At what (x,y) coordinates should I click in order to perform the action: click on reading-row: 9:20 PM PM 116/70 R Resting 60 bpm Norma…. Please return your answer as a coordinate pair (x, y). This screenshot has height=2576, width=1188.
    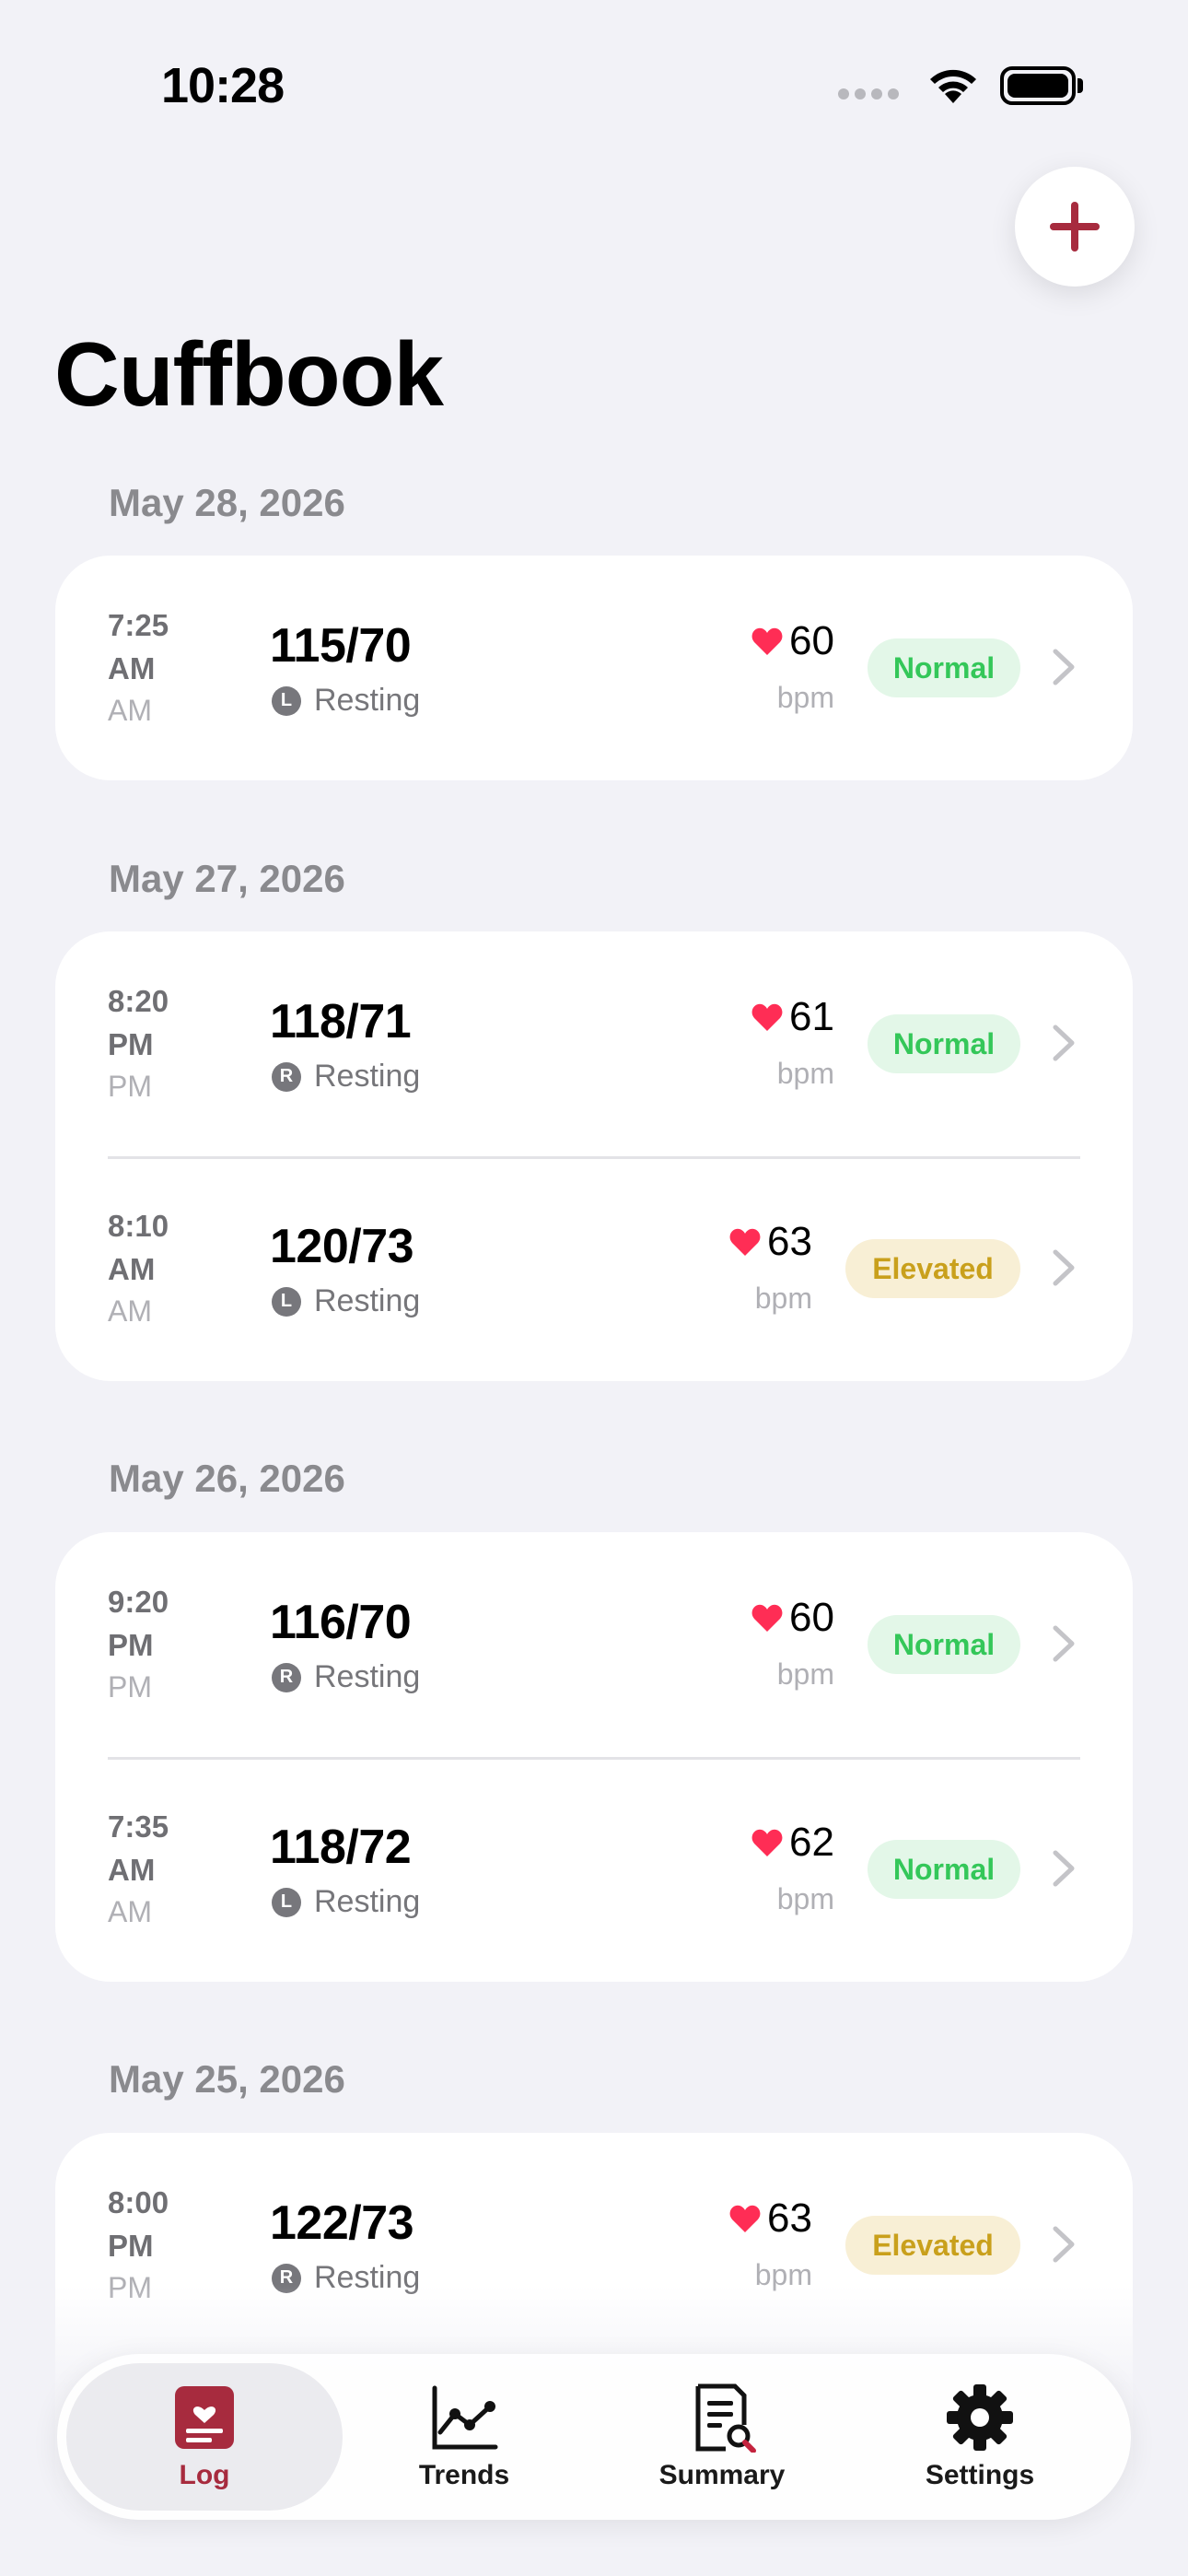
    Looking at the image, I should click on (594, 1644).